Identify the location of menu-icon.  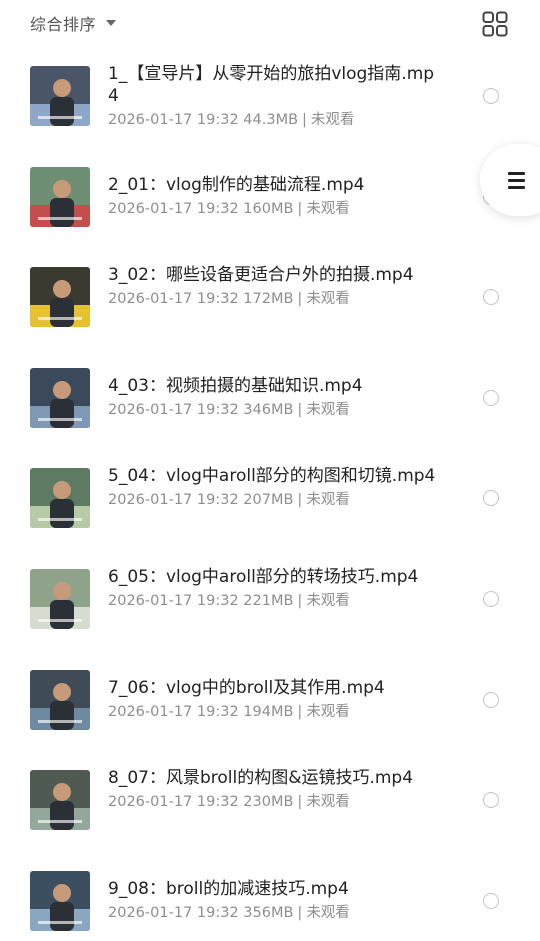
(516, 180).